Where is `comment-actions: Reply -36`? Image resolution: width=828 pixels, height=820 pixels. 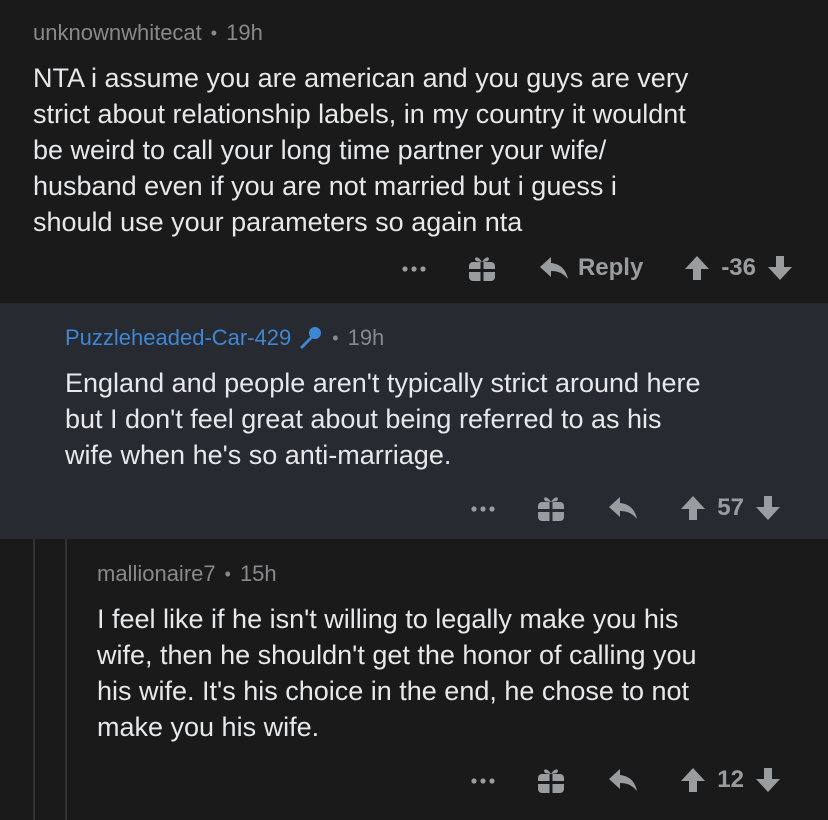 comment-actions: Reply -36 is located at coordinates (597, 268).